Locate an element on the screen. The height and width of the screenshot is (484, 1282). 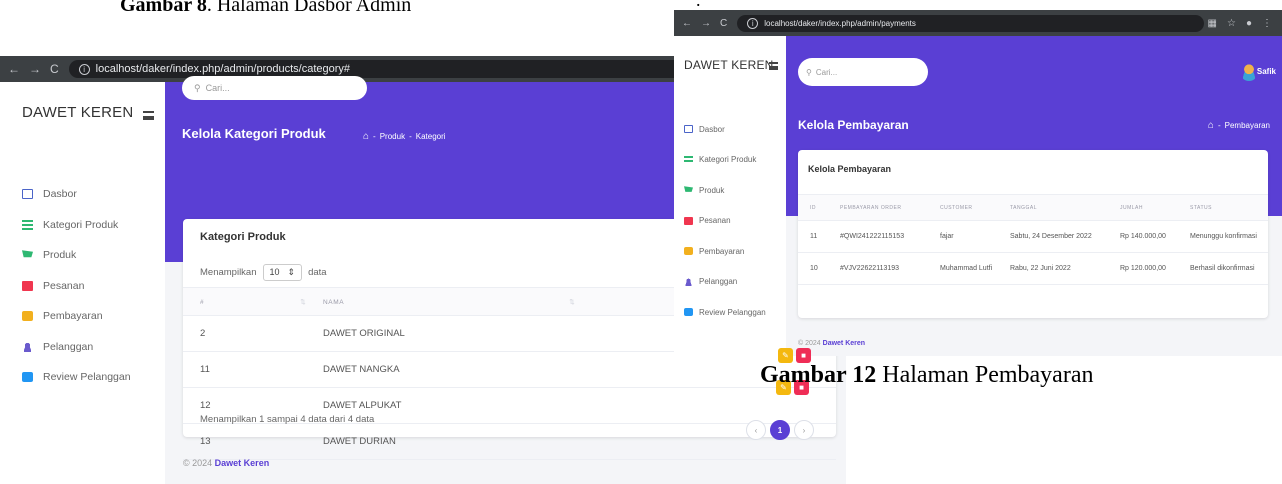
column-header-amount: JUMLAH is located at coordinates (1155, 207).